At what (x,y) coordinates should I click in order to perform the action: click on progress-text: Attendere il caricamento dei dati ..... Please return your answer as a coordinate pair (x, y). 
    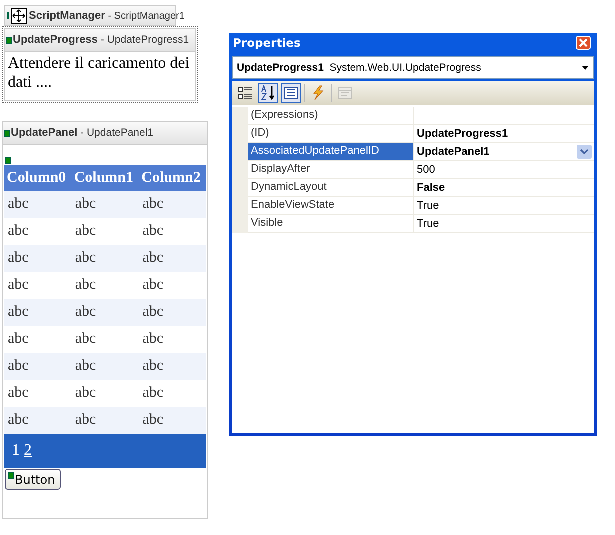
    Looking at the image, I should click on (99, 73).